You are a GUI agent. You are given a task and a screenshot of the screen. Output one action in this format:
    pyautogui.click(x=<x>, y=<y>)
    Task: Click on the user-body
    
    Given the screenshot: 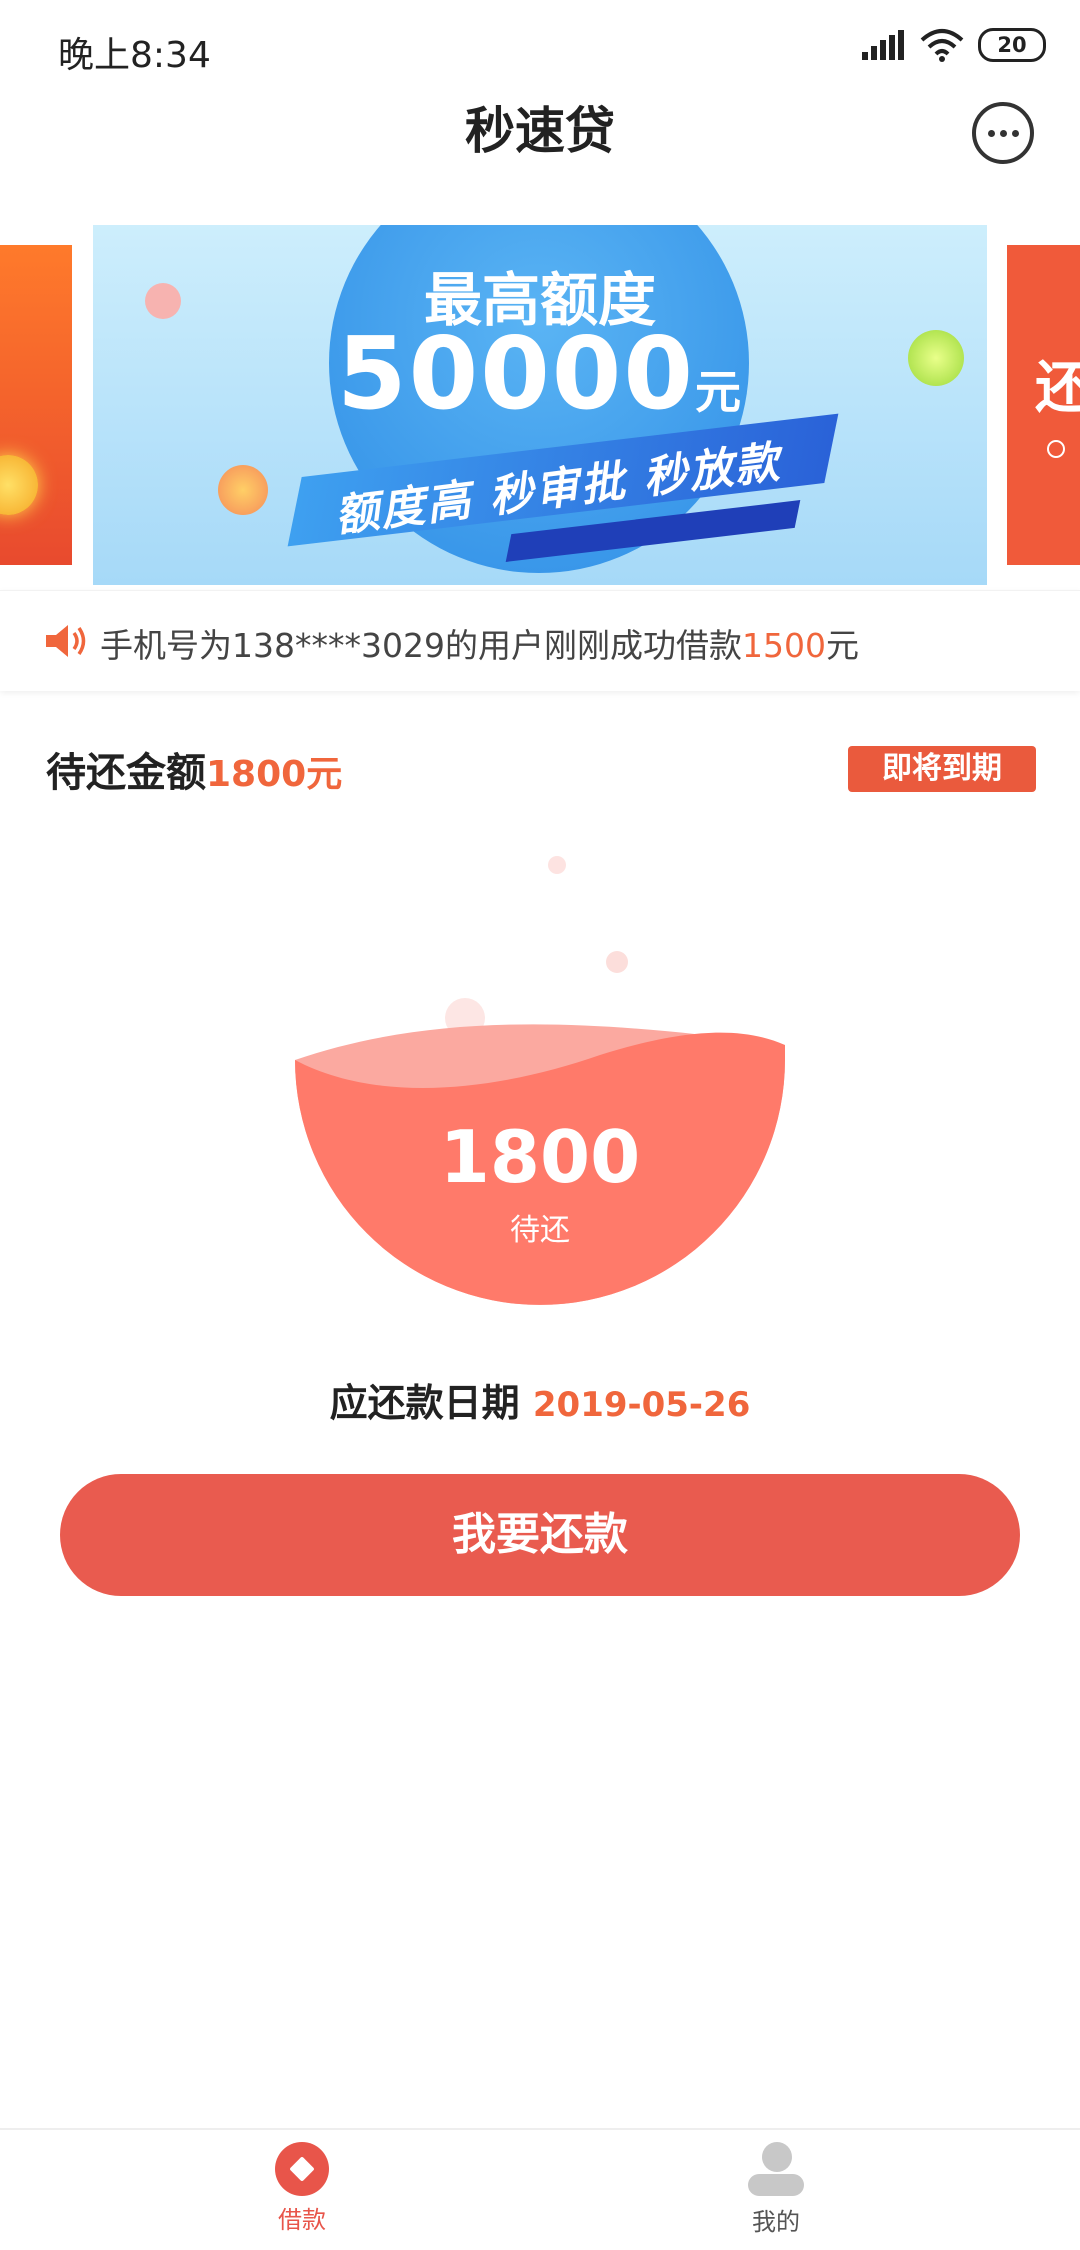 What is the action you would take?
    pyautogui.click(x=776, y=2185)
    